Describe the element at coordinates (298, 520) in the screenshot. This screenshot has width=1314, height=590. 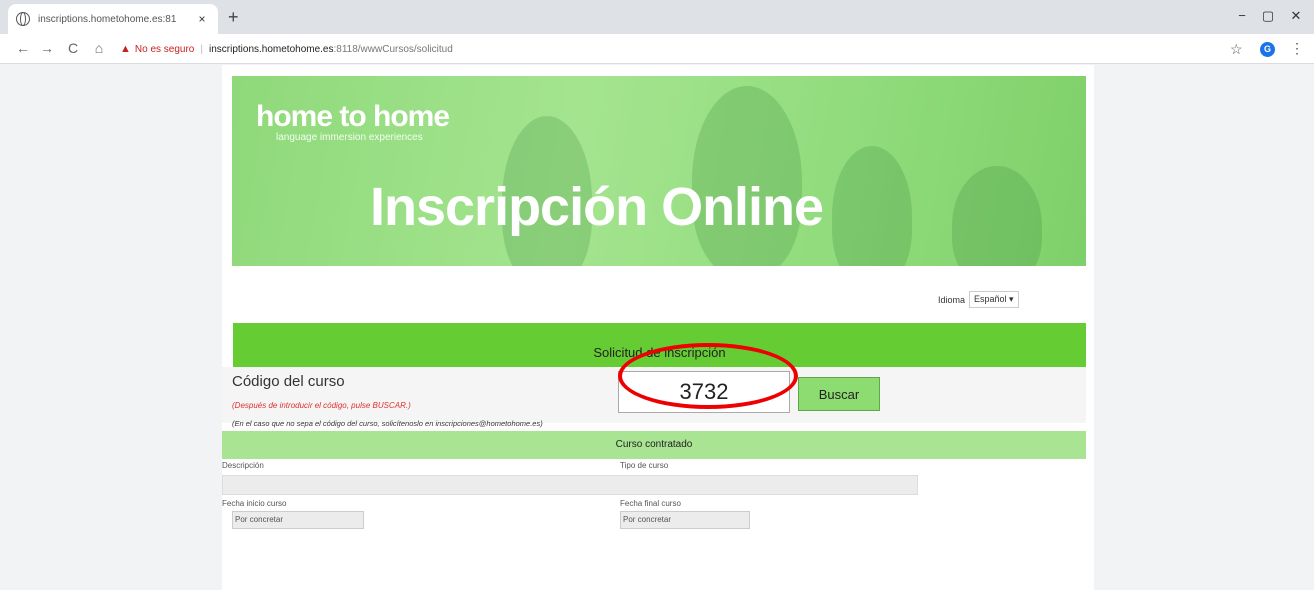
I see `start-date-field: Por concretar` at that location.